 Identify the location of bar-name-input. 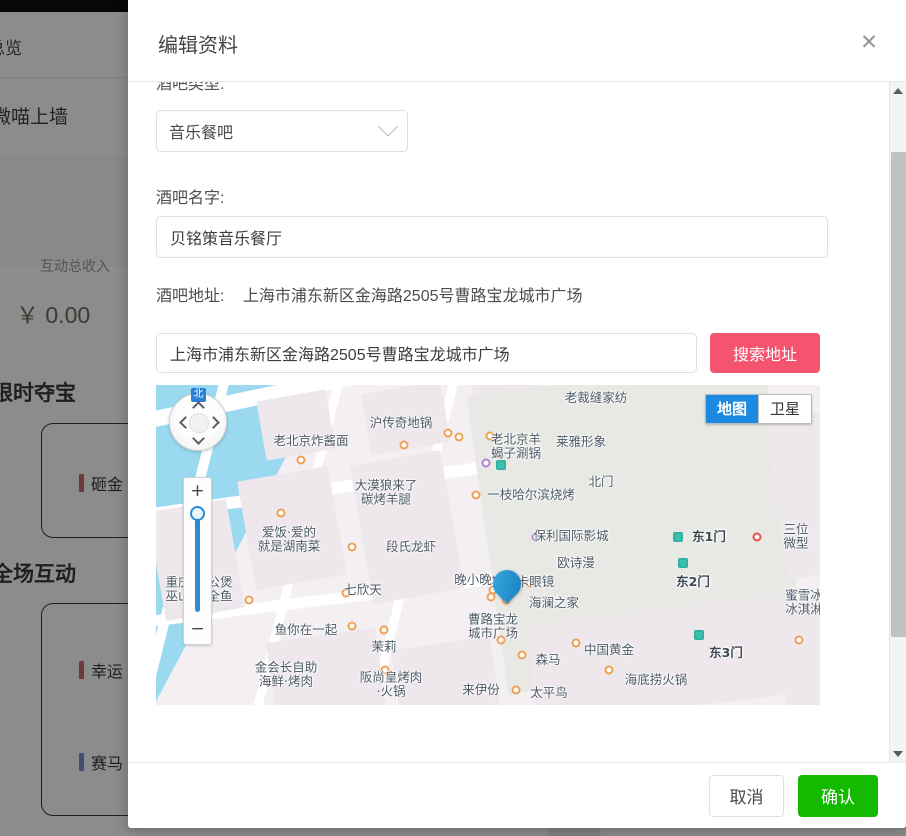
(492, 237).